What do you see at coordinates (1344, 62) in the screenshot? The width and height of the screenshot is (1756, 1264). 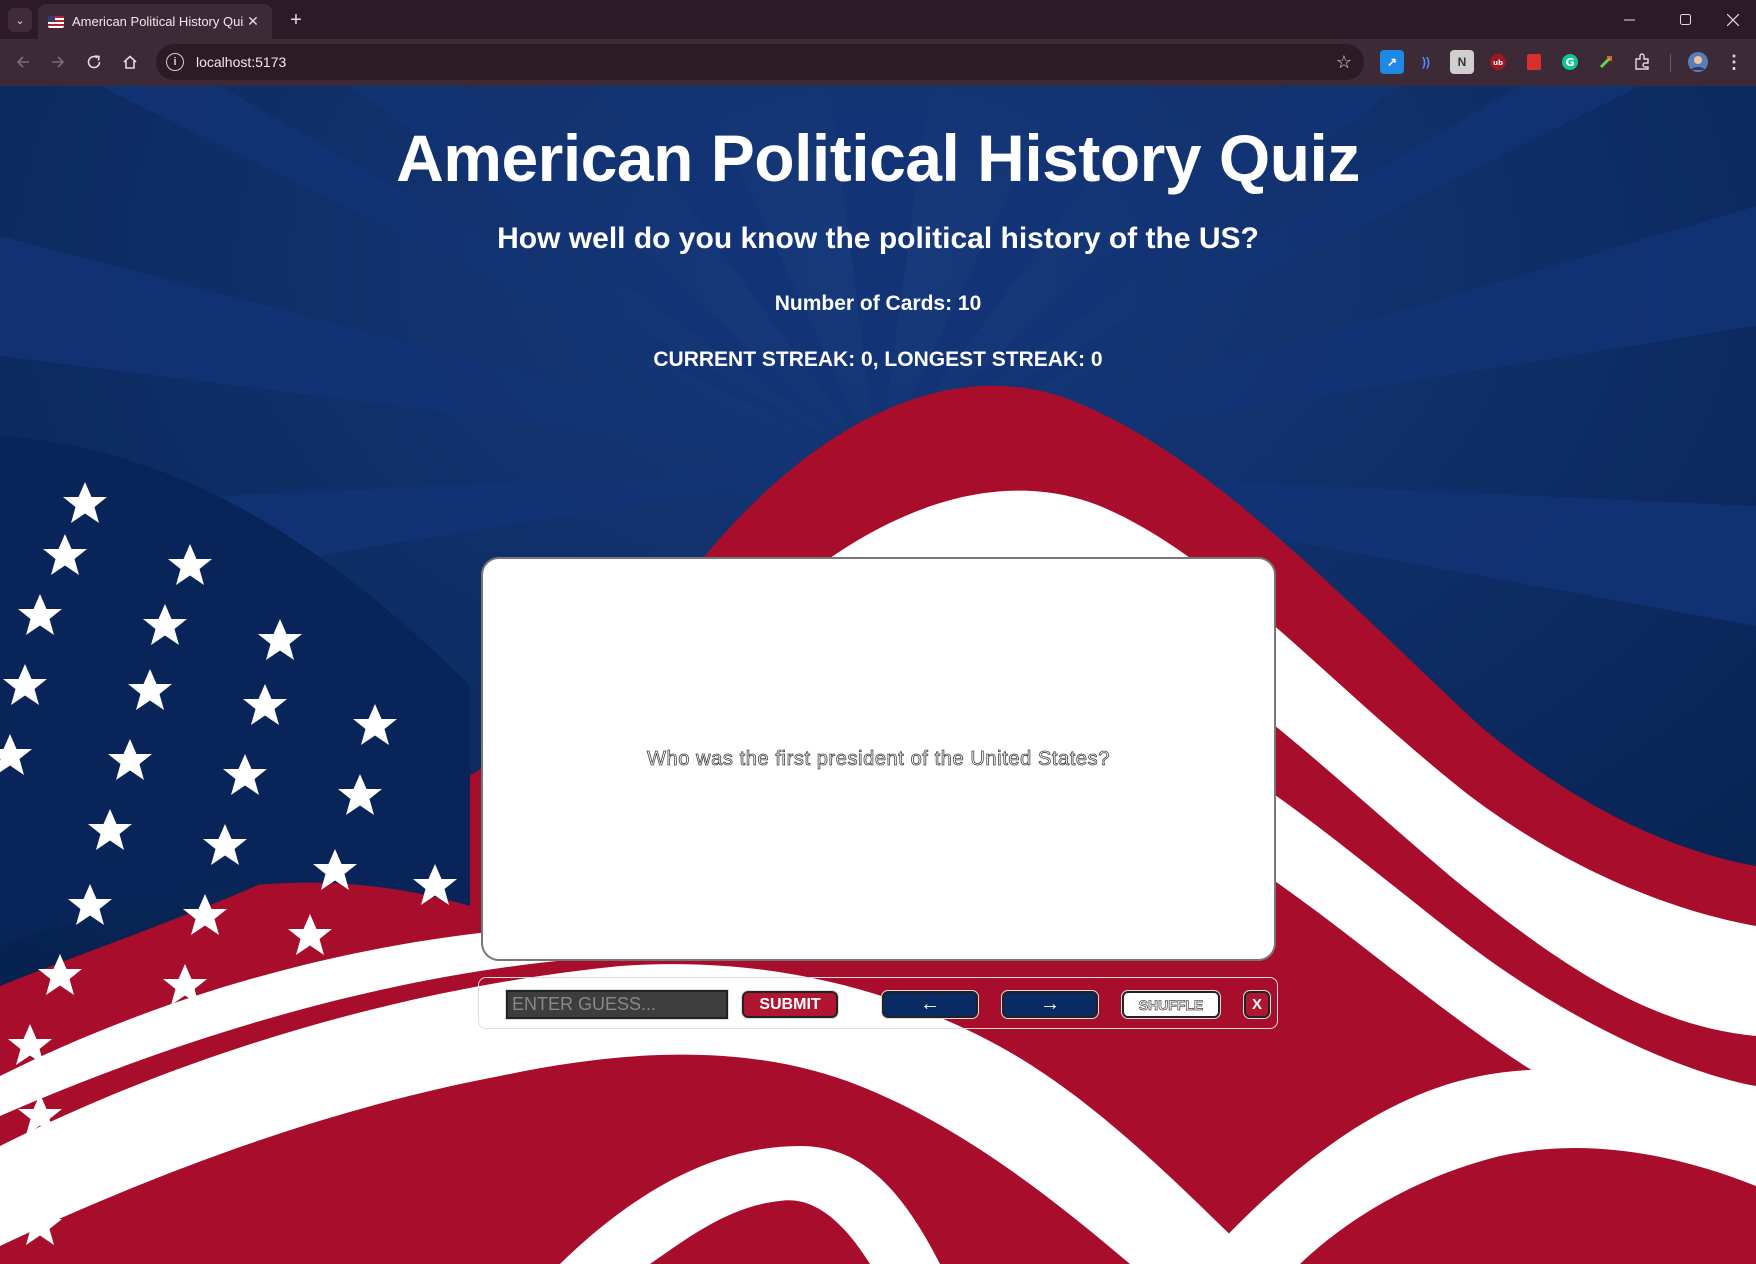 I see `bookmark-star-icon: ☆` at bounding box center [1344, 62].